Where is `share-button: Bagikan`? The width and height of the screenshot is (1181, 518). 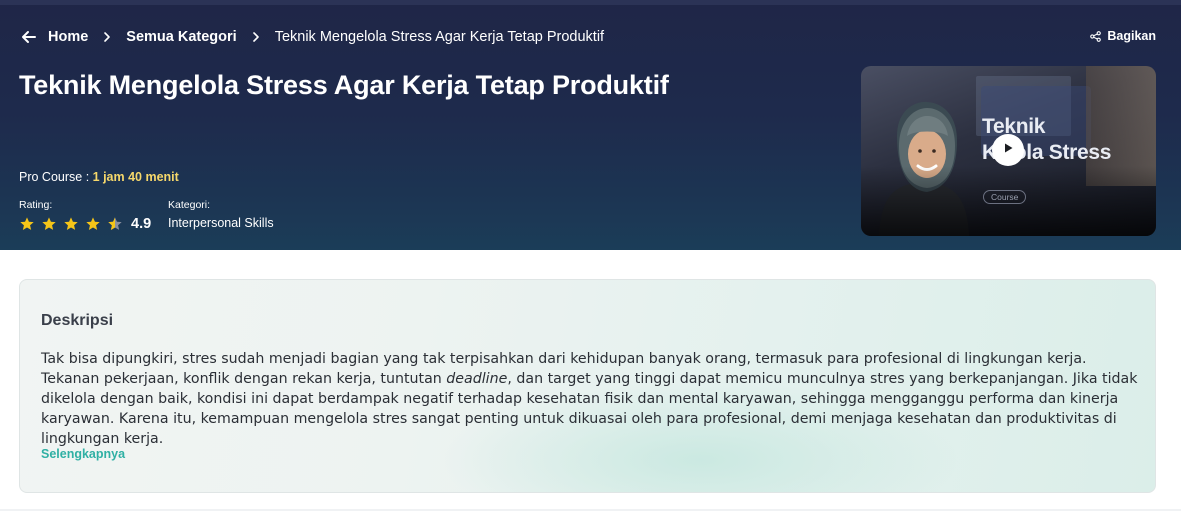 share-button: Bagikan is located at coordinates (1123, 36).